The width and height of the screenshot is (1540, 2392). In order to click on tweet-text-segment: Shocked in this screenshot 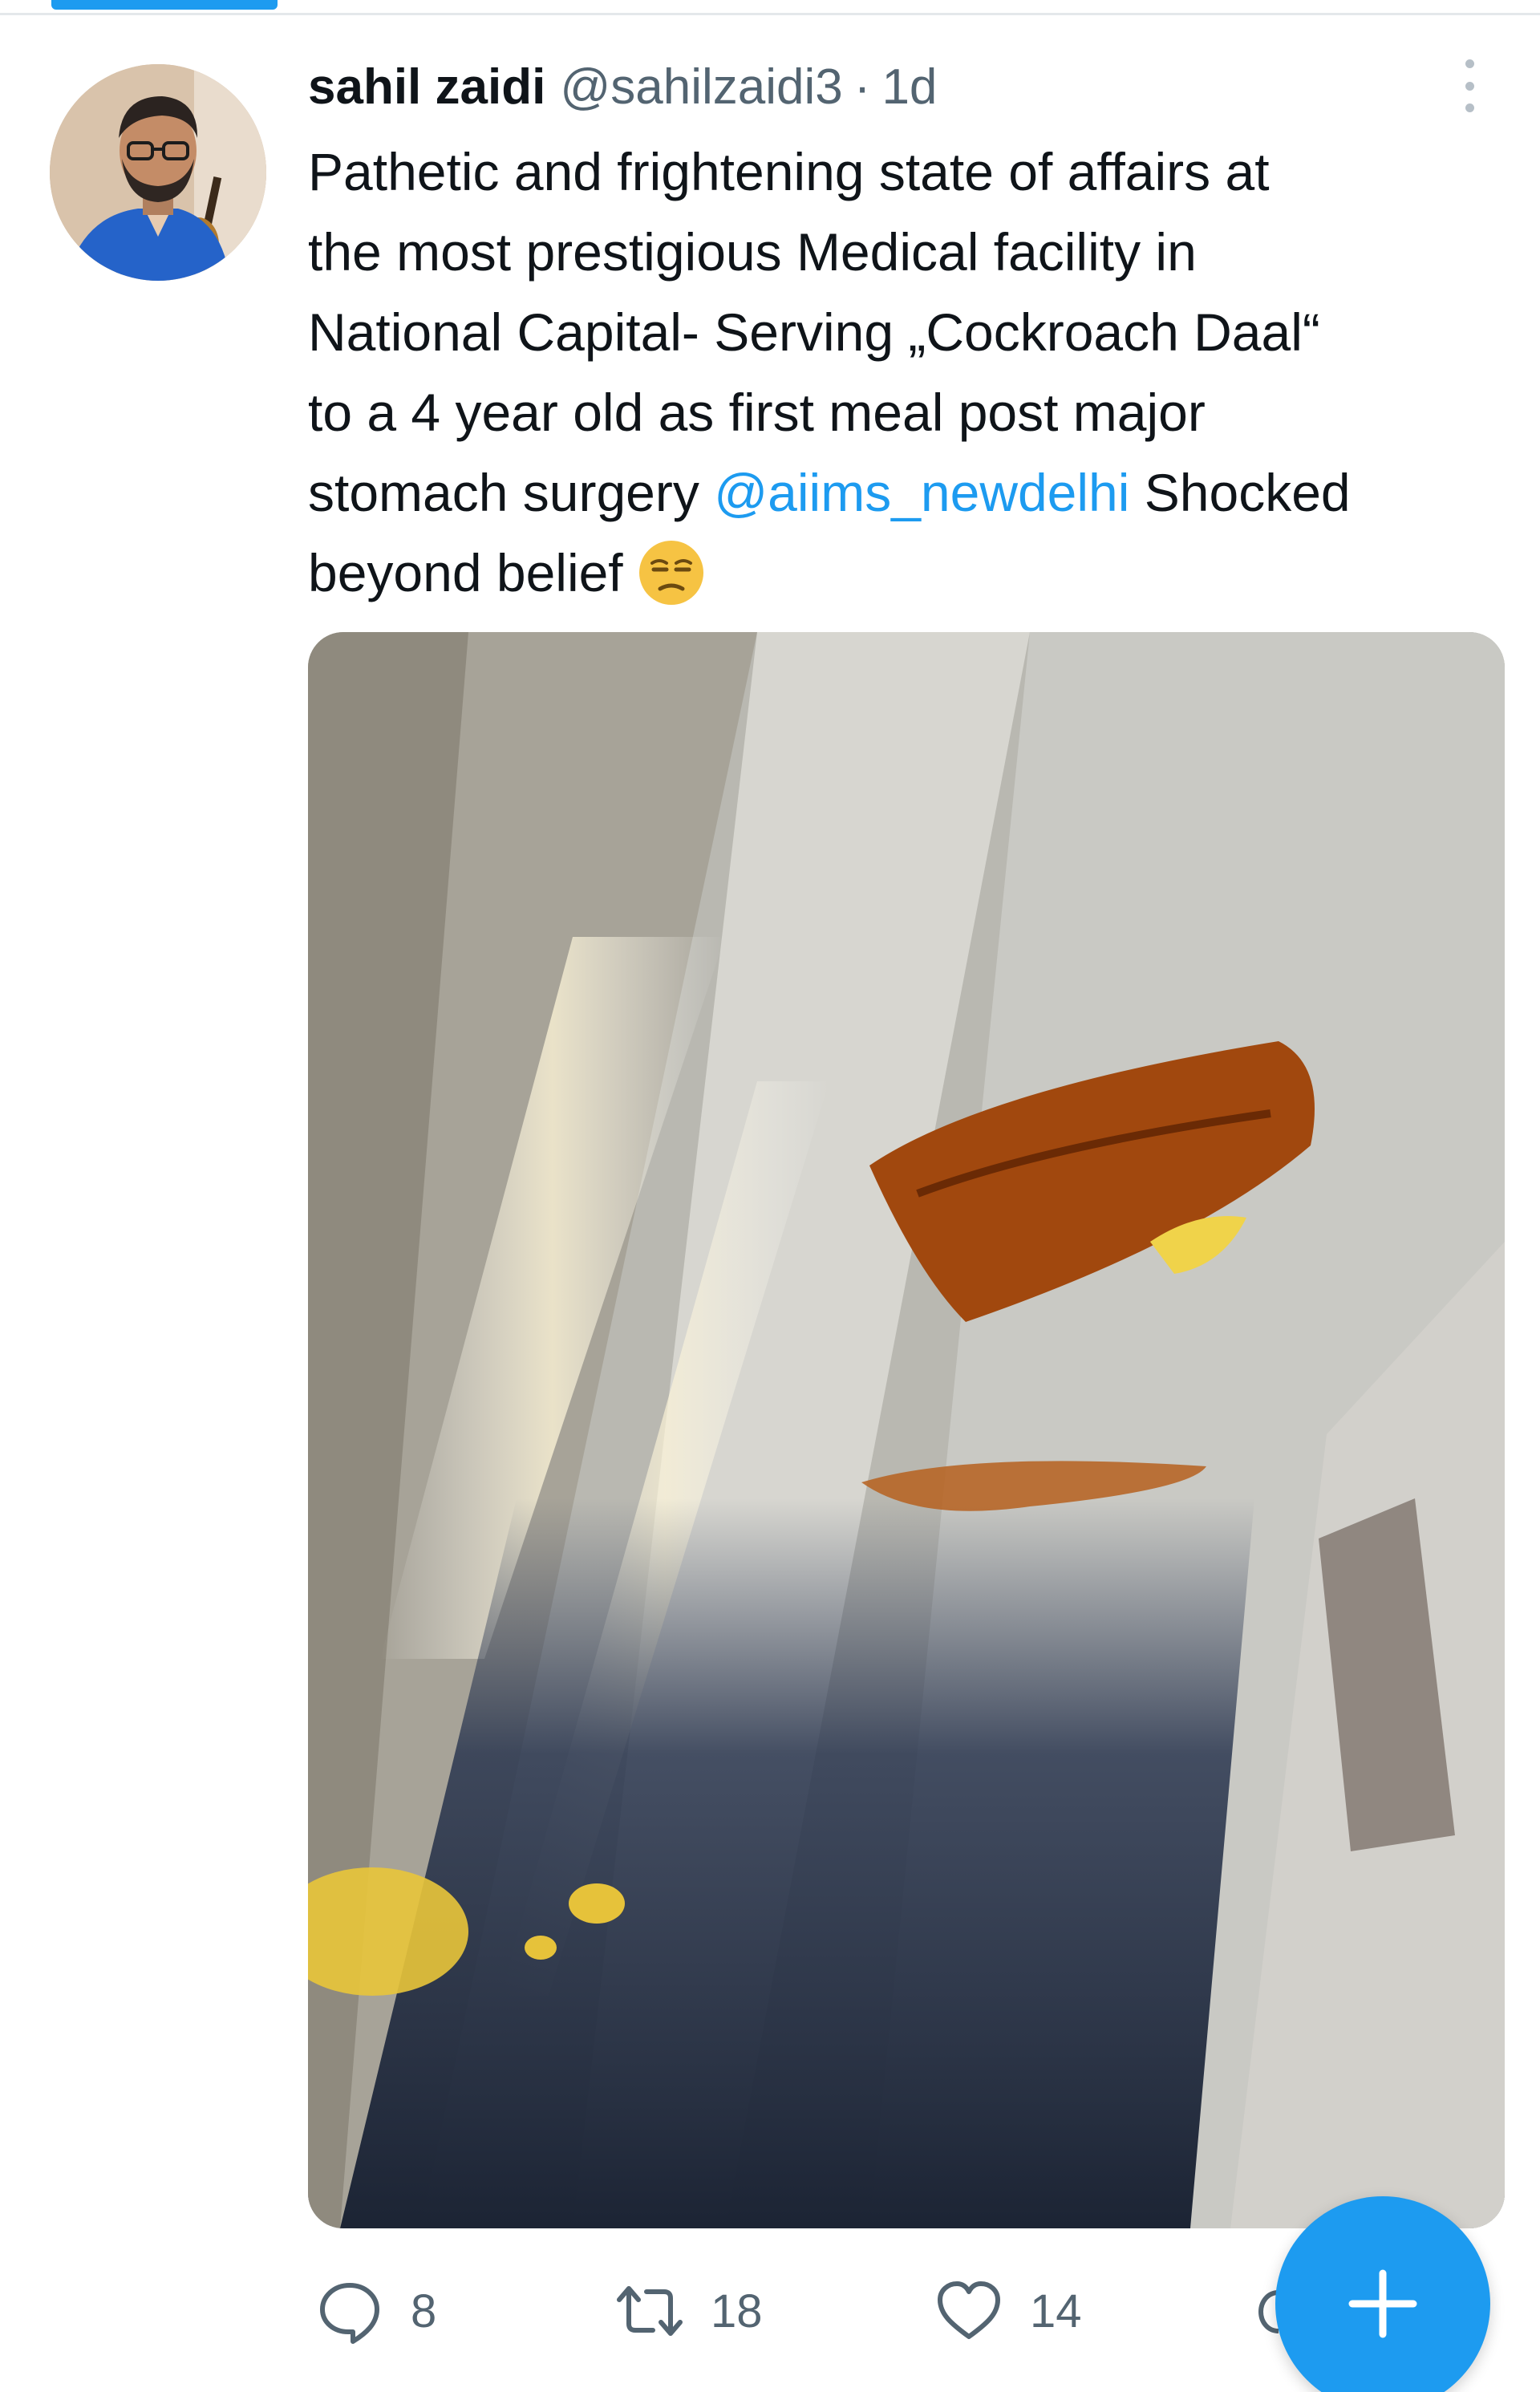, I will do `click(1240, 492)`.